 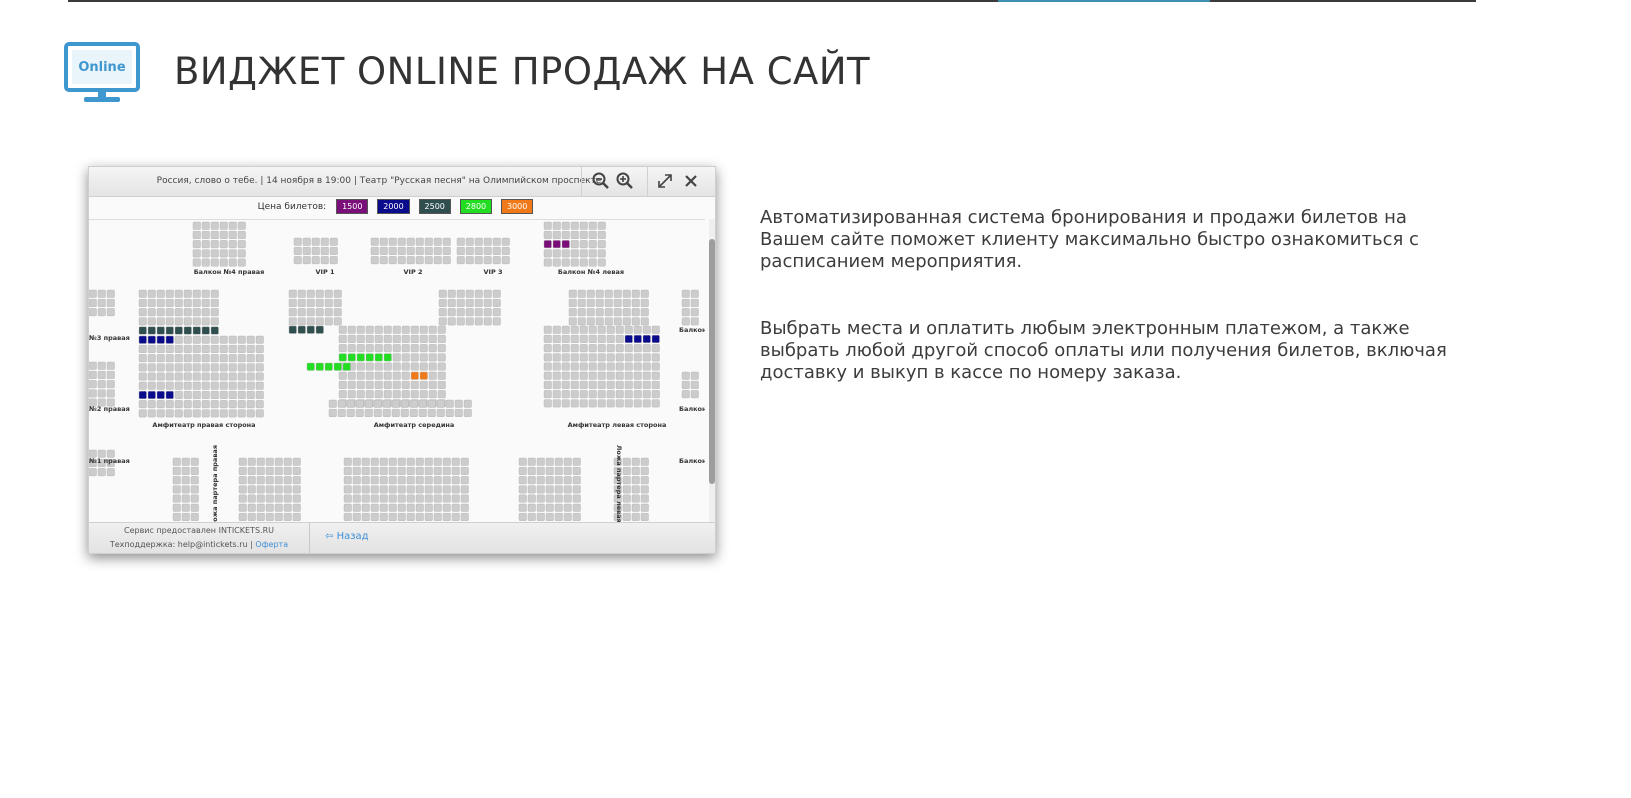 I want to click on oferta-link: Оферта, so click(x=271, y=544).